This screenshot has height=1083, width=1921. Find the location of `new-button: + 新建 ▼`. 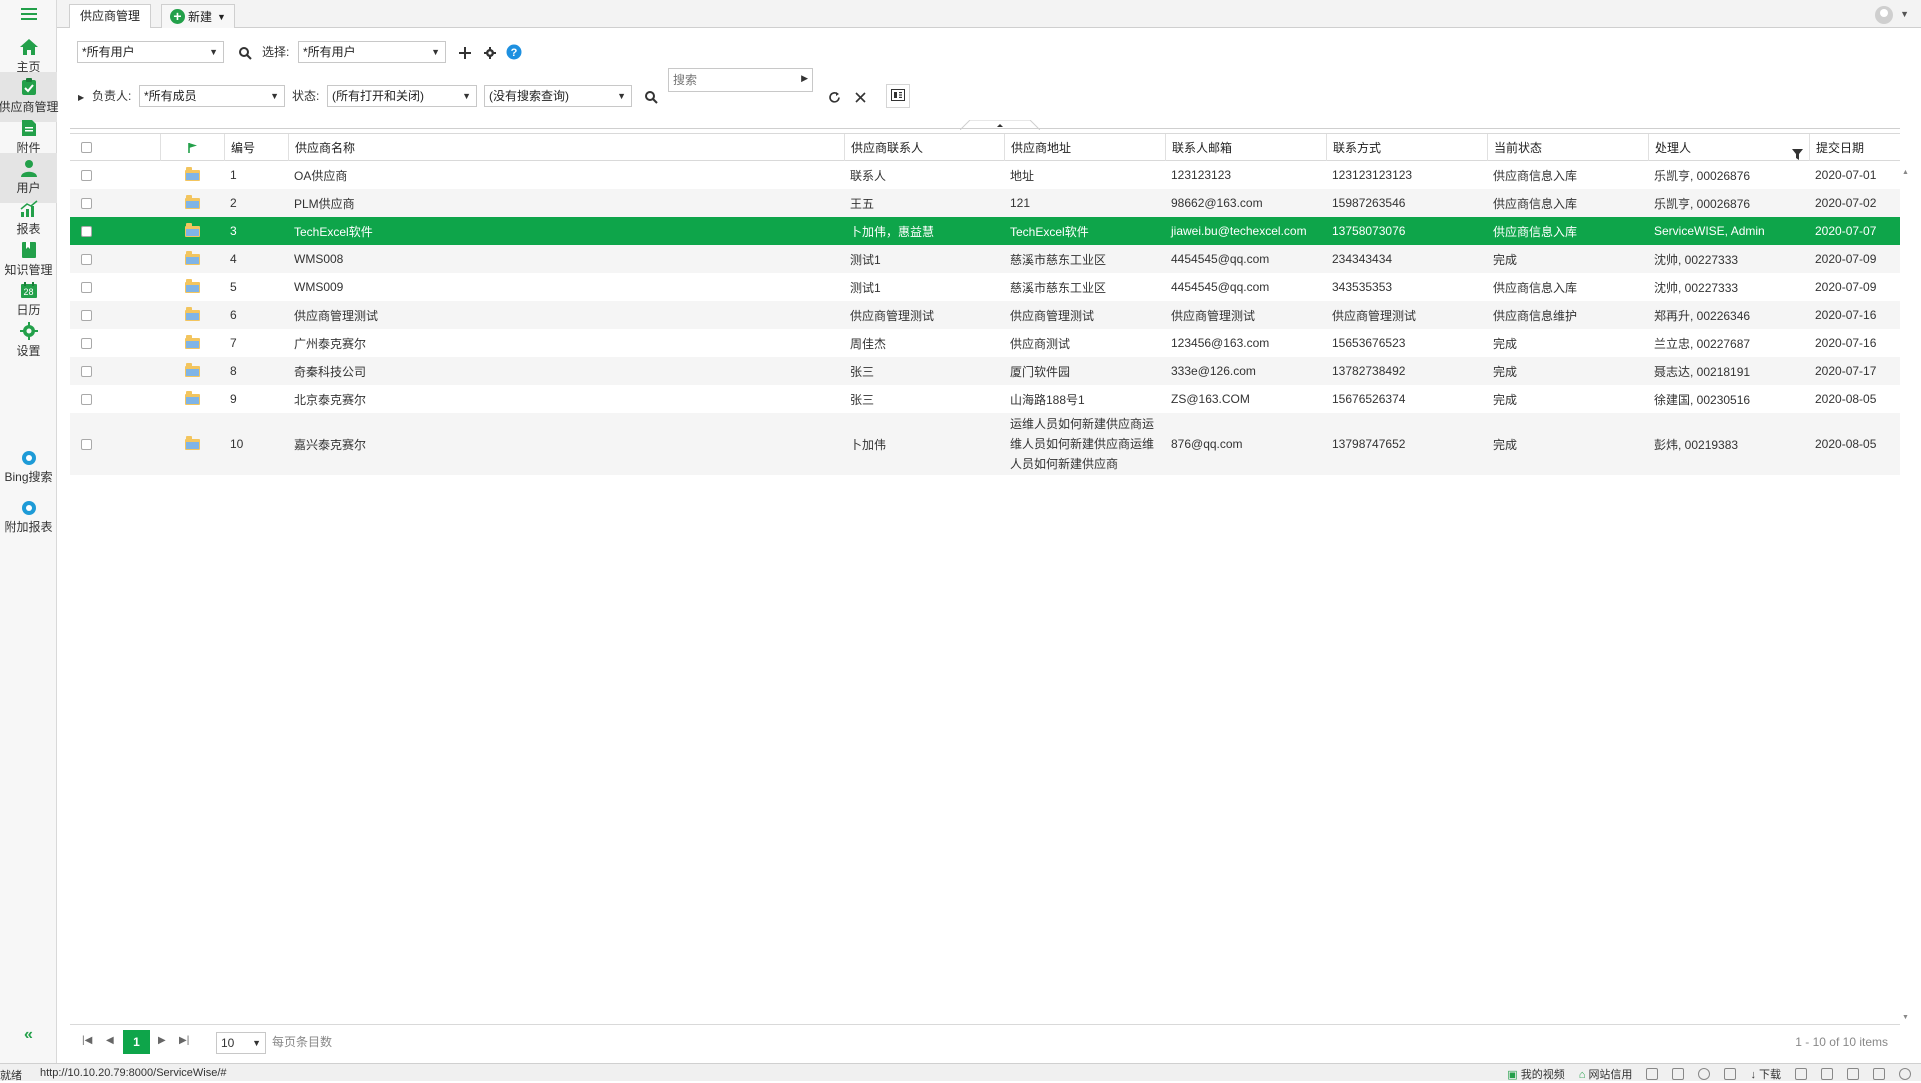

new-button: + 新建 ▼ is located at coordinates (198, 16).